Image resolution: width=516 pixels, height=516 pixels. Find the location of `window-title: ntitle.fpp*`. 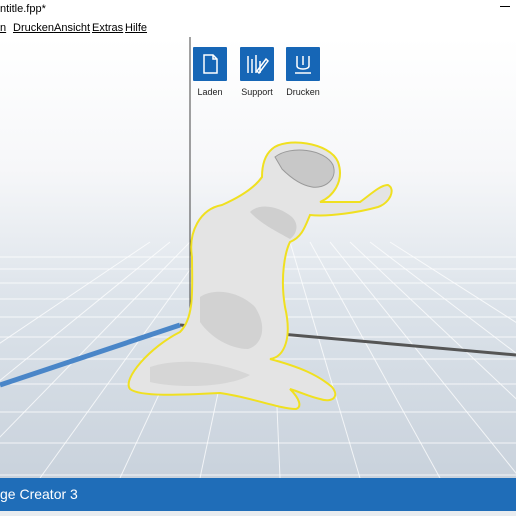

window-title: ntitle.fpp* is located at coordinates (23, 9).